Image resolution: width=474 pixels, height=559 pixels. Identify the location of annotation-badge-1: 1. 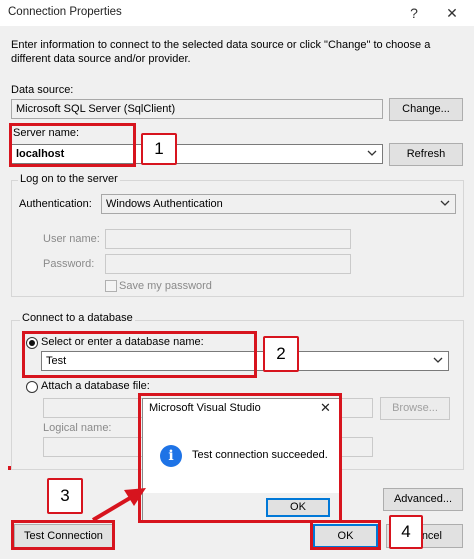
(159, 149).